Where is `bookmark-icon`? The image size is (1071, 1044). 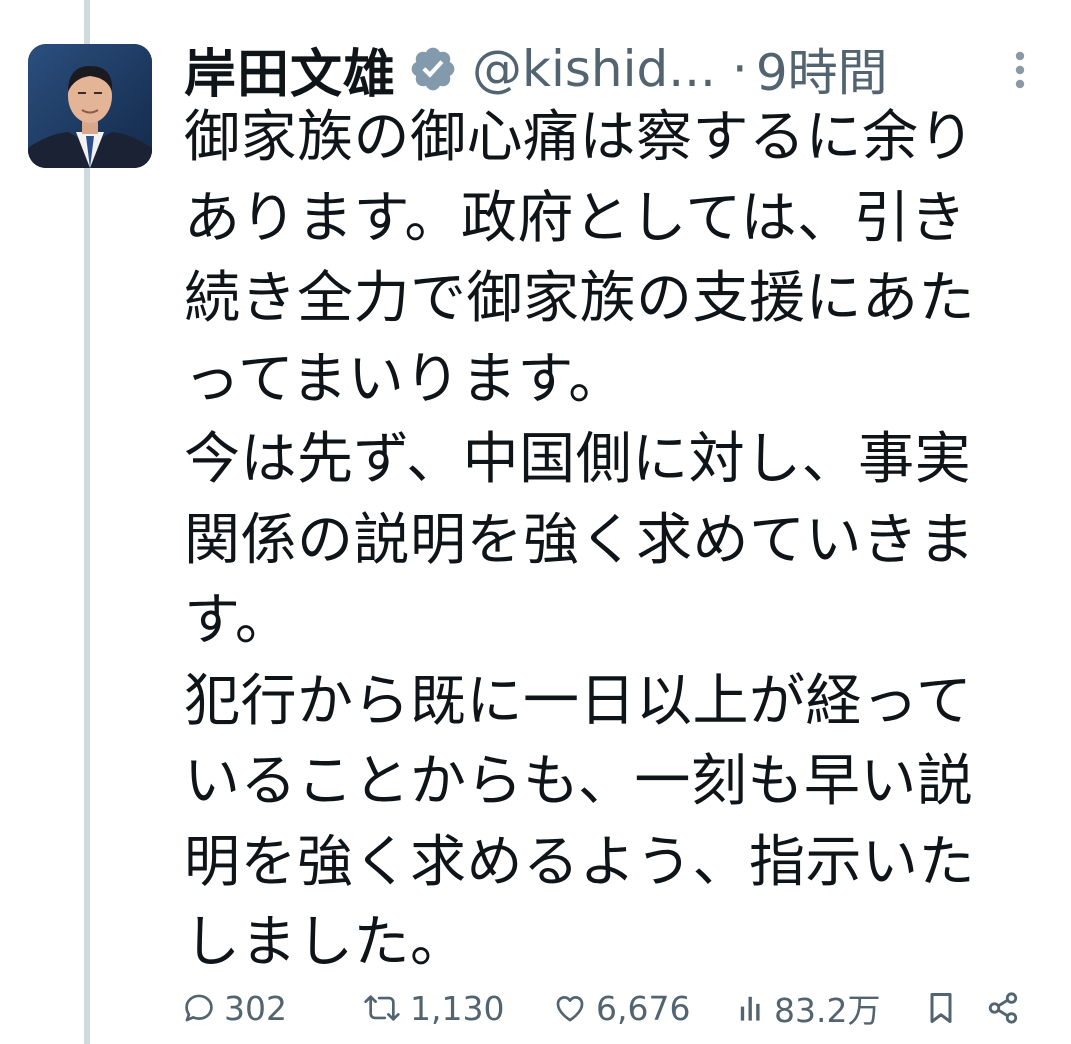 bookmark-icon is located at coordinates (941, 1008).